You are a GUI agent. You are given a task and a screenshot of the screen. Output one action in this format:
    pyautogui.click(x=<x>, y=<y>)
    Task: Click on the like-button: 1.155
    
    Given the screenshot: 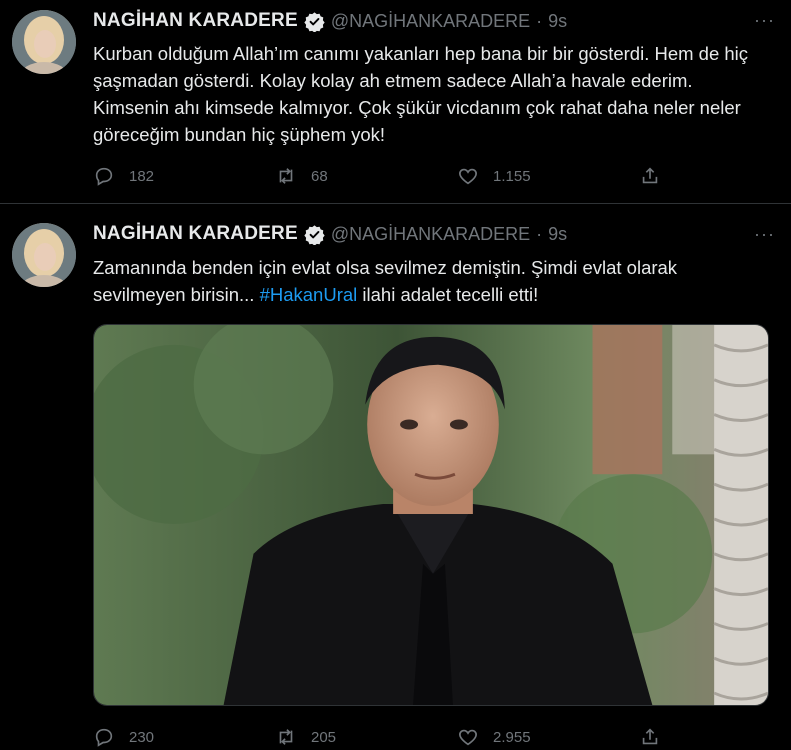 What is the action you would take?
    pyautogui.click(x=502, y=176)
    